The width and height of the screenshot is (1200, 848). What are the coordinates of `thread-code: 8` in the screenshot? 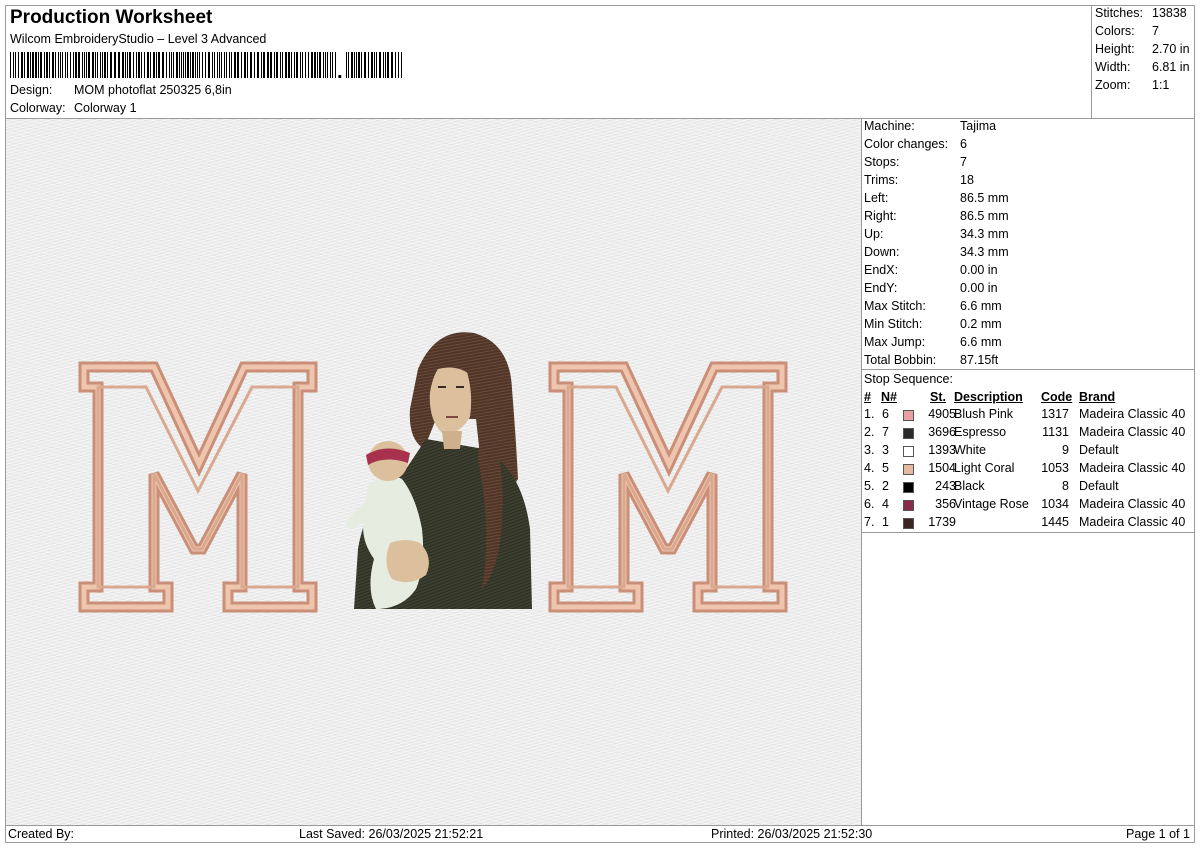 It's located at (1065, 486).